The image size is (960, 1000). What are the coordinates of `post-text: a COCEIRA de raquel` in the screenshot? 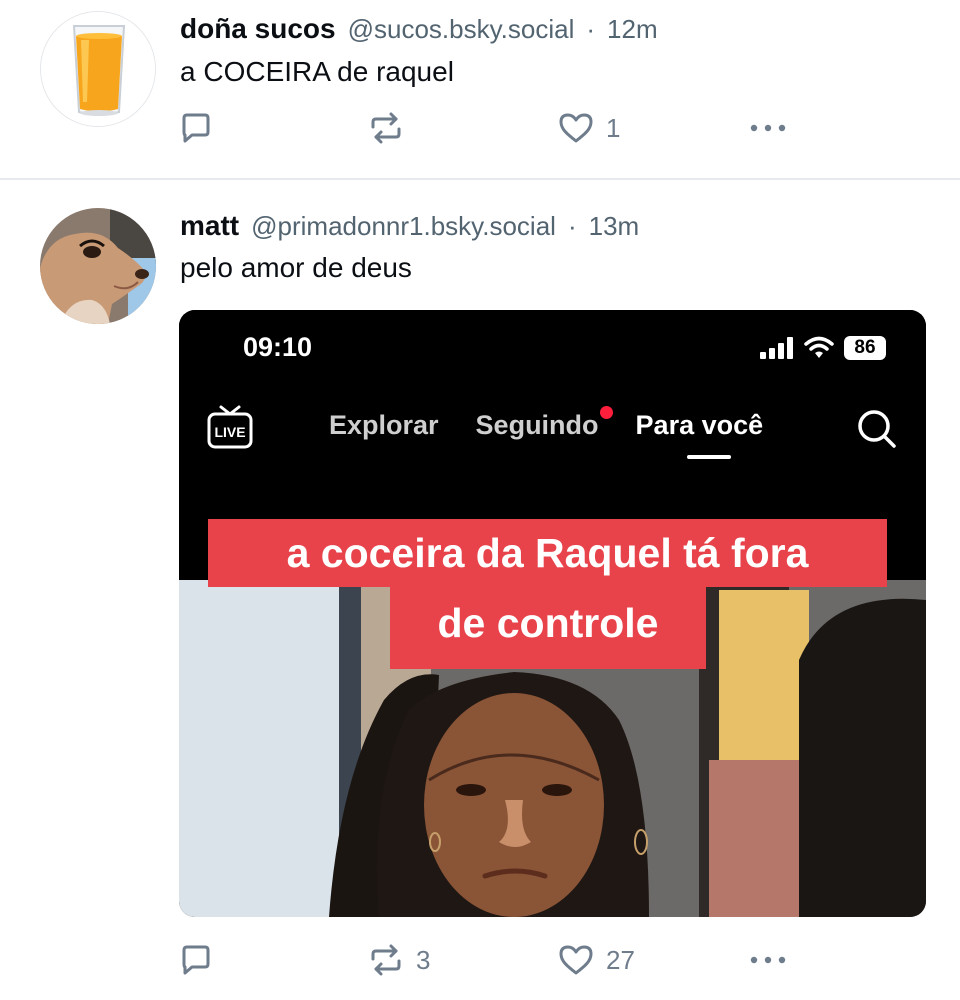 It's located at (317, 71).